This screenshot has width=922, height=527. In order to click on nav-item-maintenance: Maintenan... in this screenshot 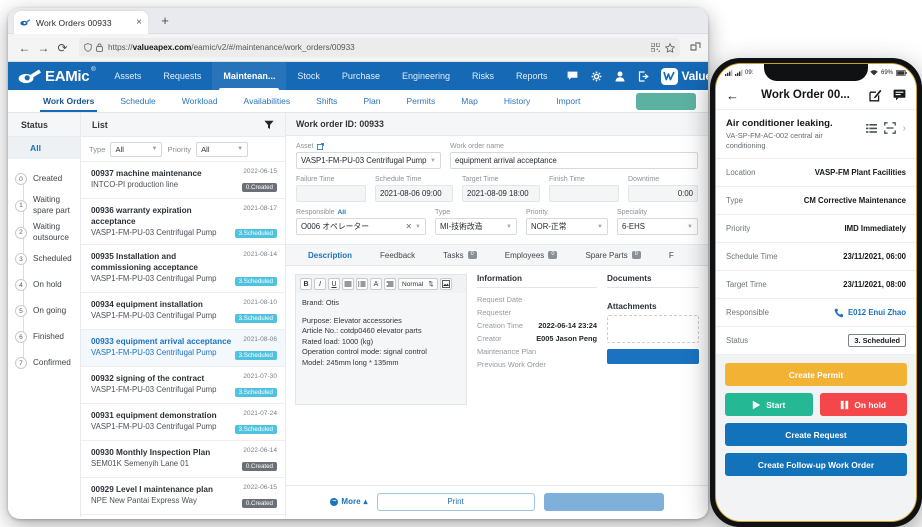, I will do `click(249, 76)`.